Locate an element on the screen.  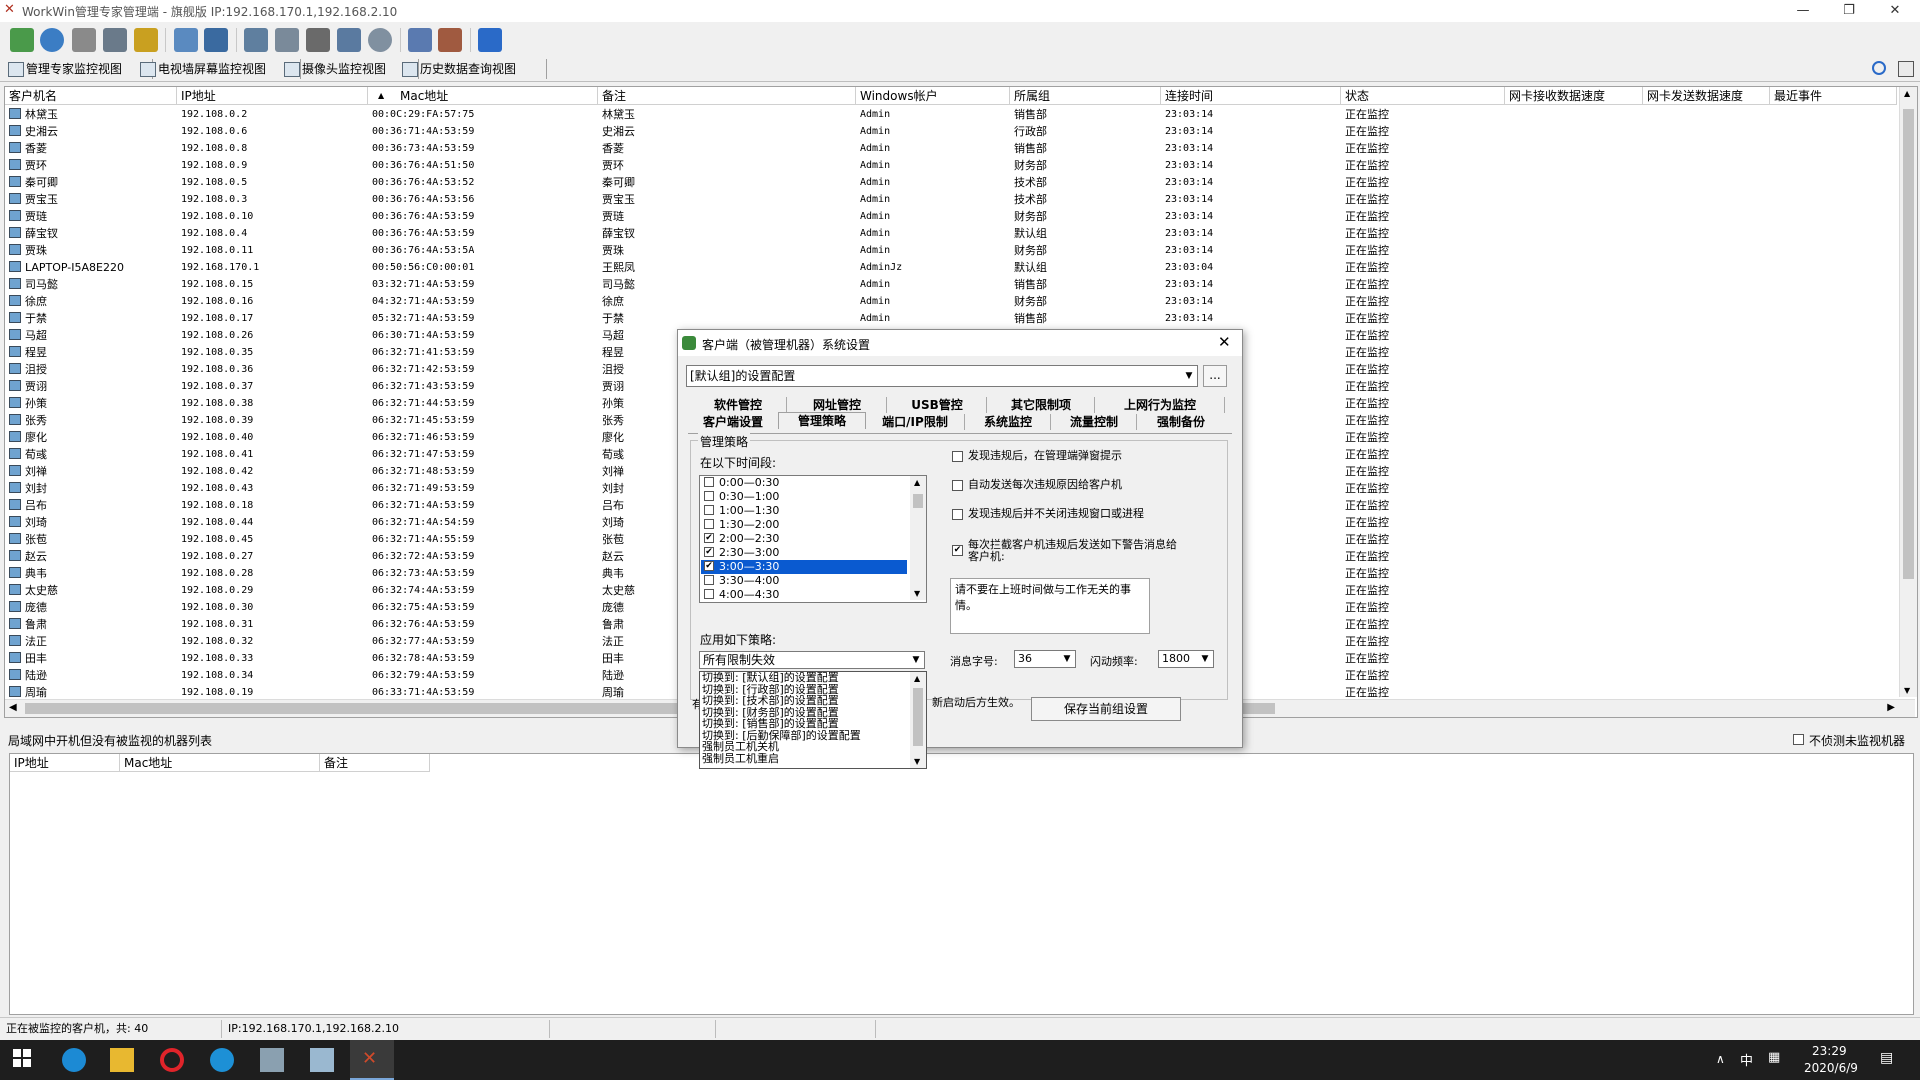
dialog-close-icon: ✕ is located at coordinates (1224, 342).